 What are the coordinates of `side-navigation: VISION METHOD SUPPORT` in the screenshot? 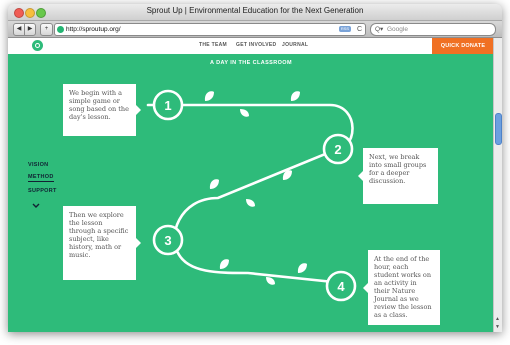 It's located at (42, 185).